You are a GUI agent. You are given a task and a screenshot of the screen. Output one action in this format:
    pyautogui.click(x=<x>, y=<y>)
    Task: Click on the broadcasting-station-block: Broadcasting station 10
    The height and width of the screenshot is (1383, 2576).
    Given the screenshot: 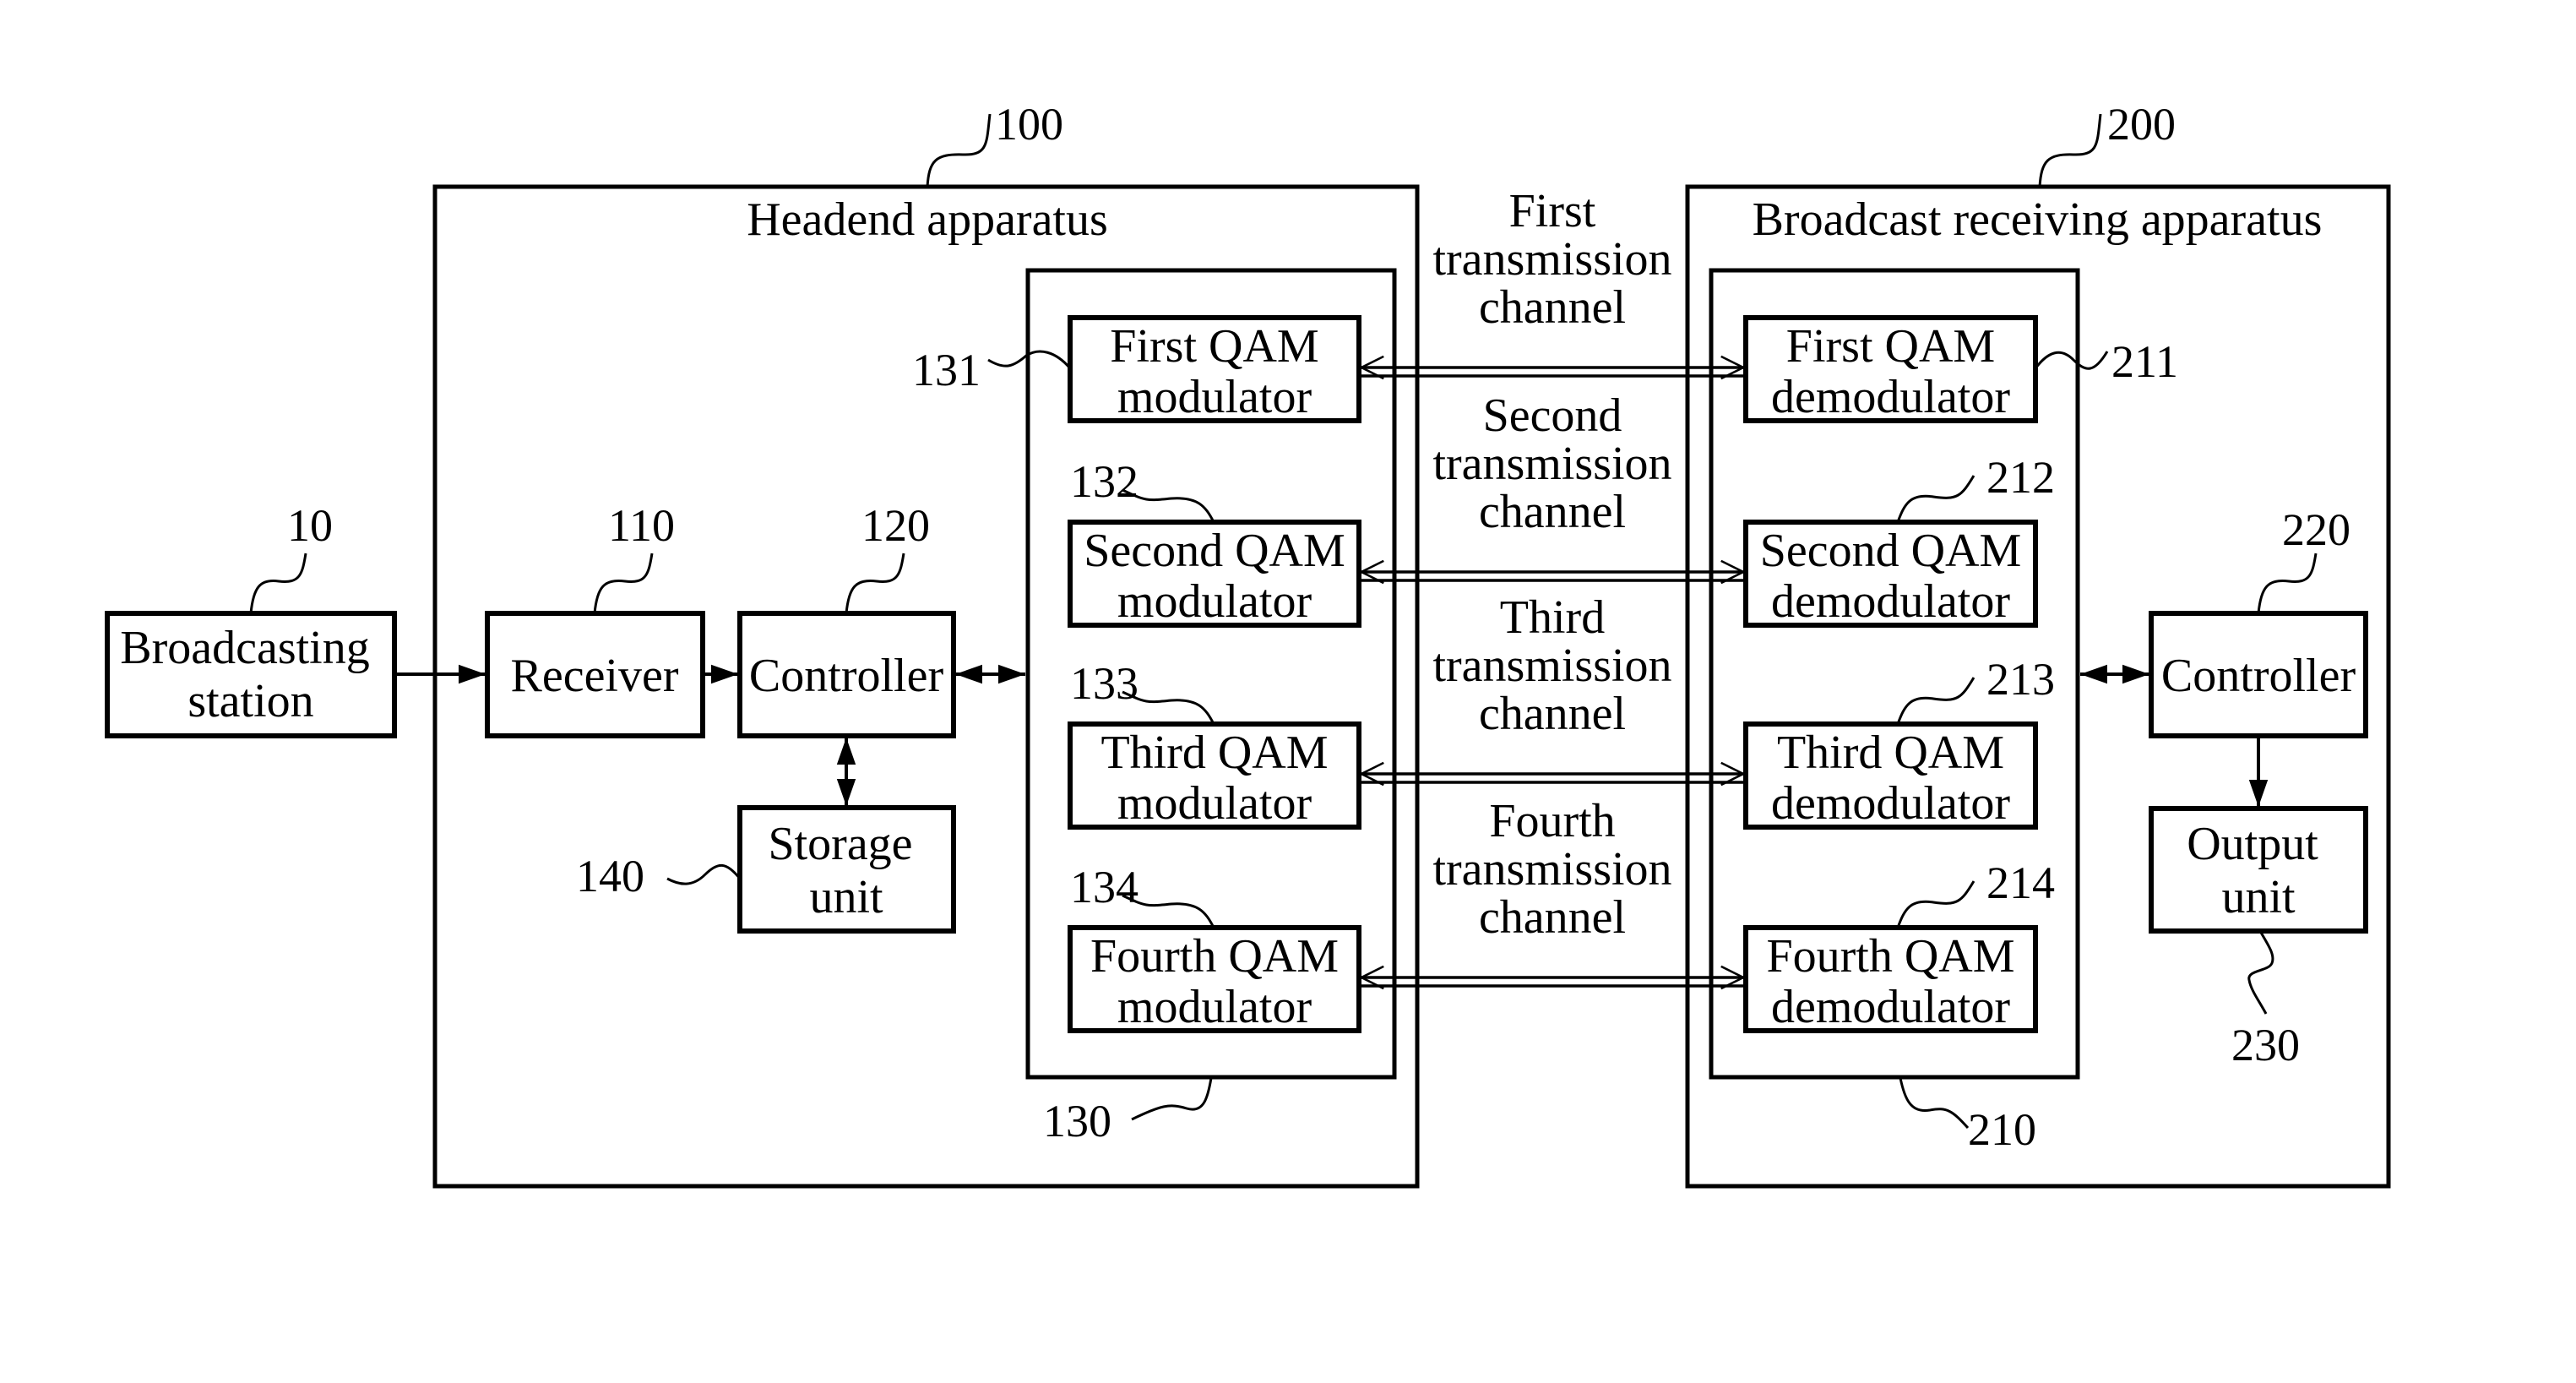 What is the action you would take?
    pyautogui.click(x=251, y=619)
    